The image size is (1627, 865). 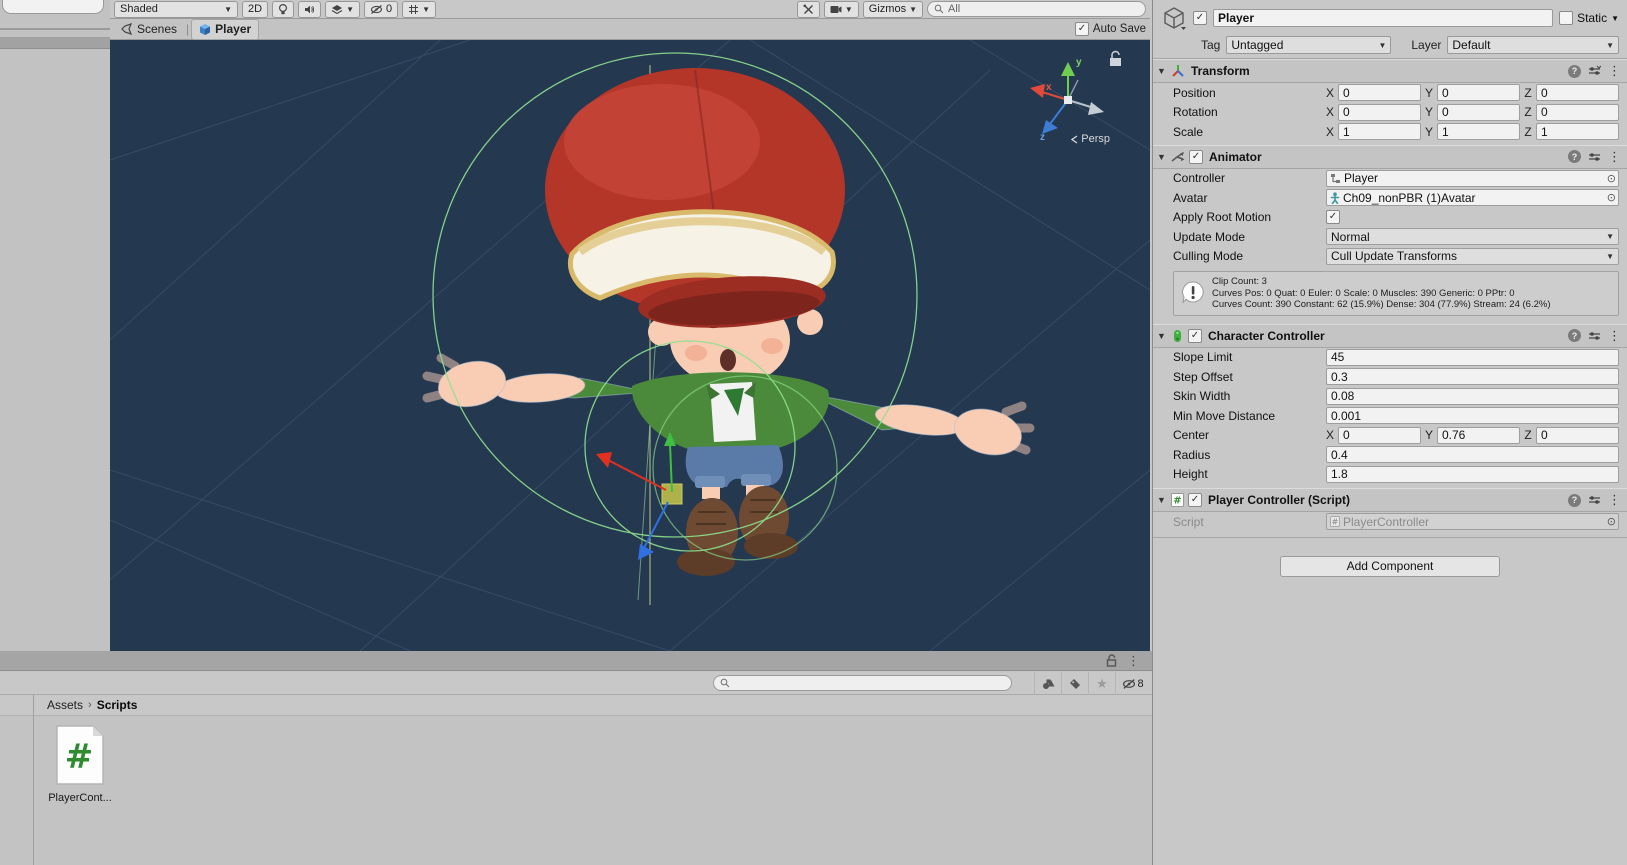 What do you see at coordinates (1472, 256) in the screenshot?
I see `culling-mode-dropdown: Cull Update Transforms ▼` at bounding box center [1472, 256].